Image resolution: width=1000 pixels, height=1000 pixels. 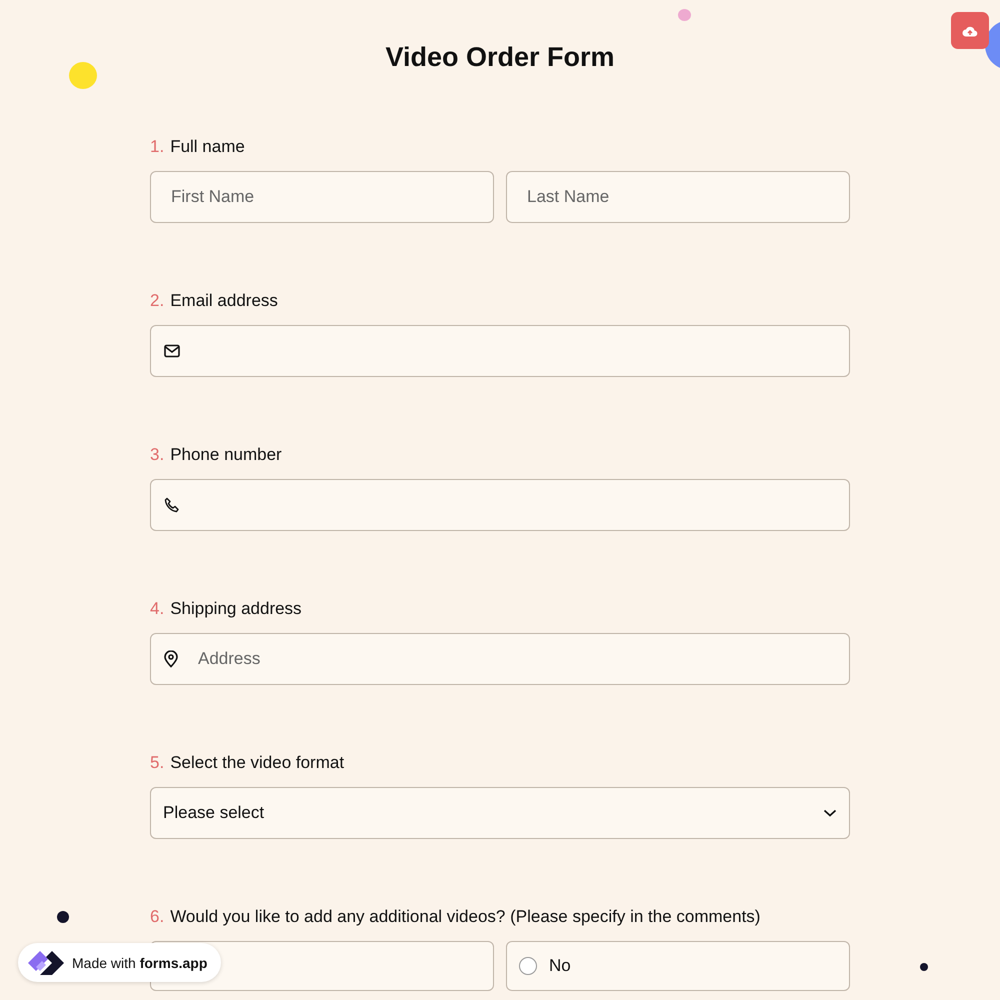 I want to click on made-with-toast: Made with forms.app, so click(x=120, y=962).